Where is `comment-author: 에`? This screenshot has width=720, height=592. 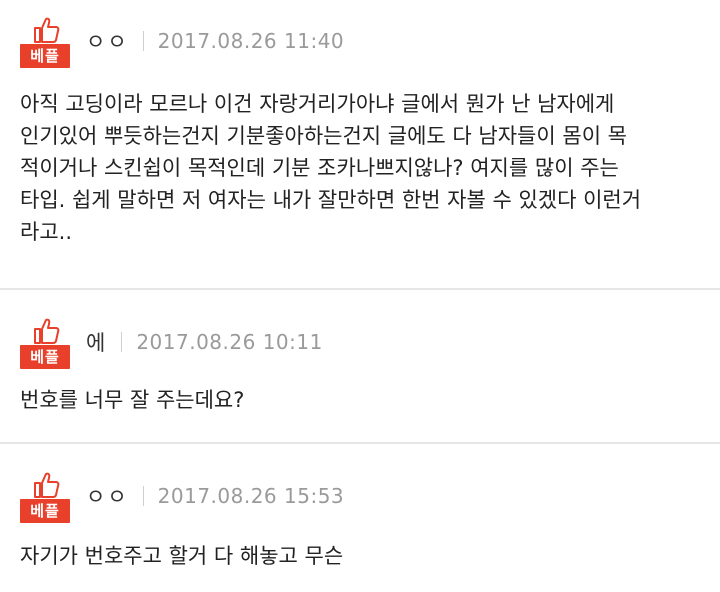
comment-author: 에 is located at coordinates (96, 342).